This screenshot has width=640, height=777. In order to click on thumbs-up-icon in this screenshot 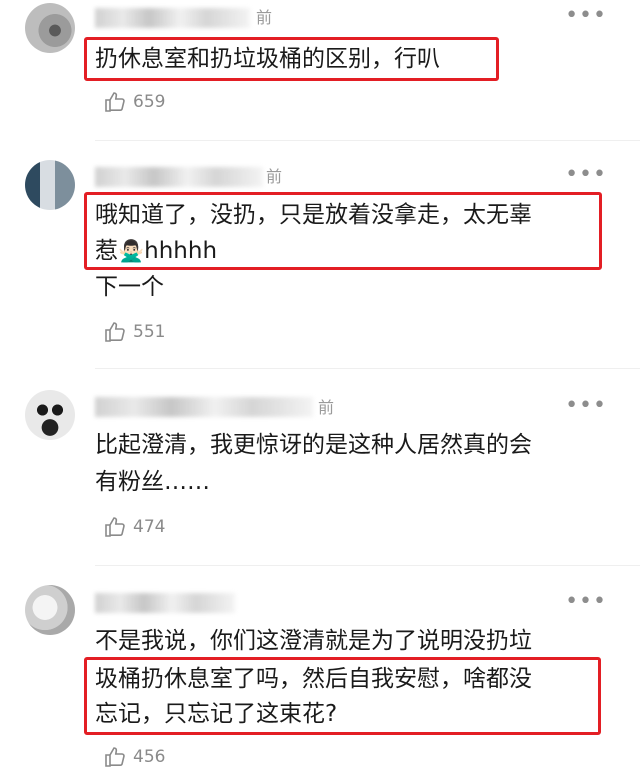, I will do `click(115, 757)`.